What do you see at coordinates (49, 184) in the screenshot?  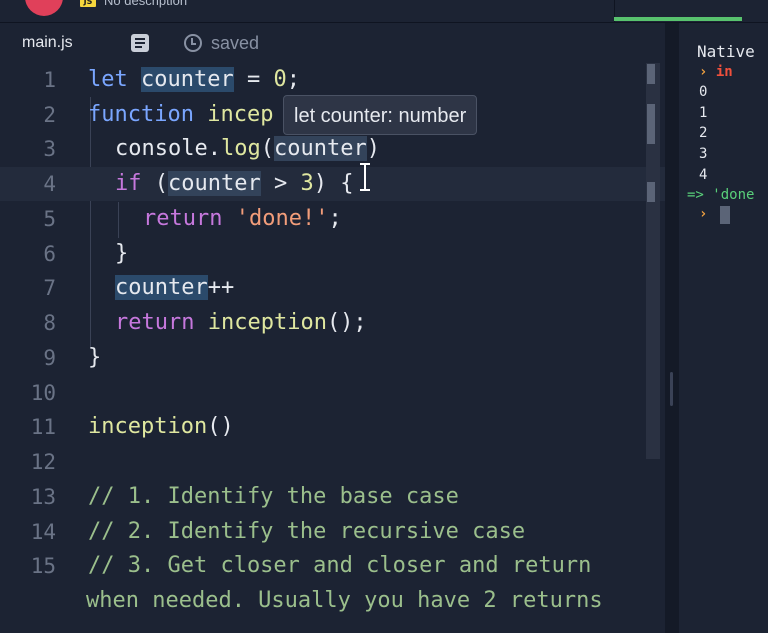 I see `line-number: 4` at bounding box center [49, 184].